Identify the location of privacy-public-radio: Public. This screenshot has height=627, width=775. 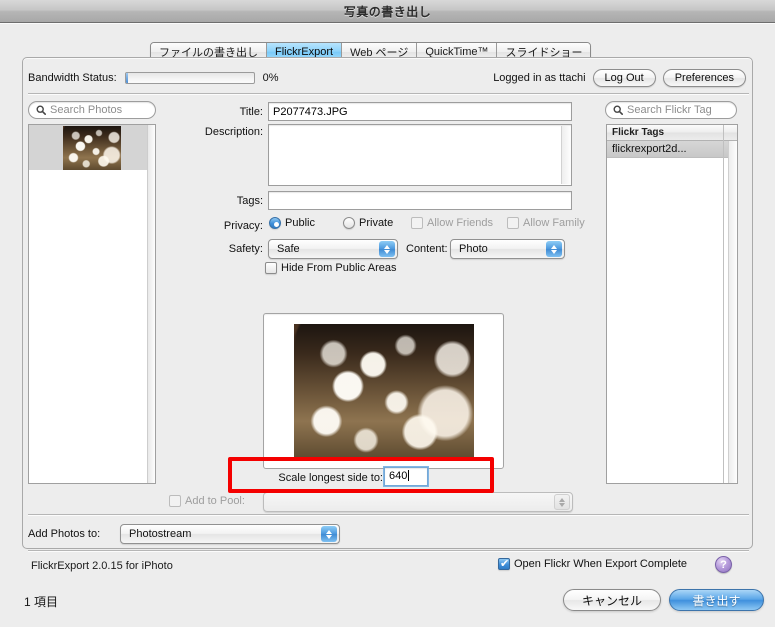
(292, 223).